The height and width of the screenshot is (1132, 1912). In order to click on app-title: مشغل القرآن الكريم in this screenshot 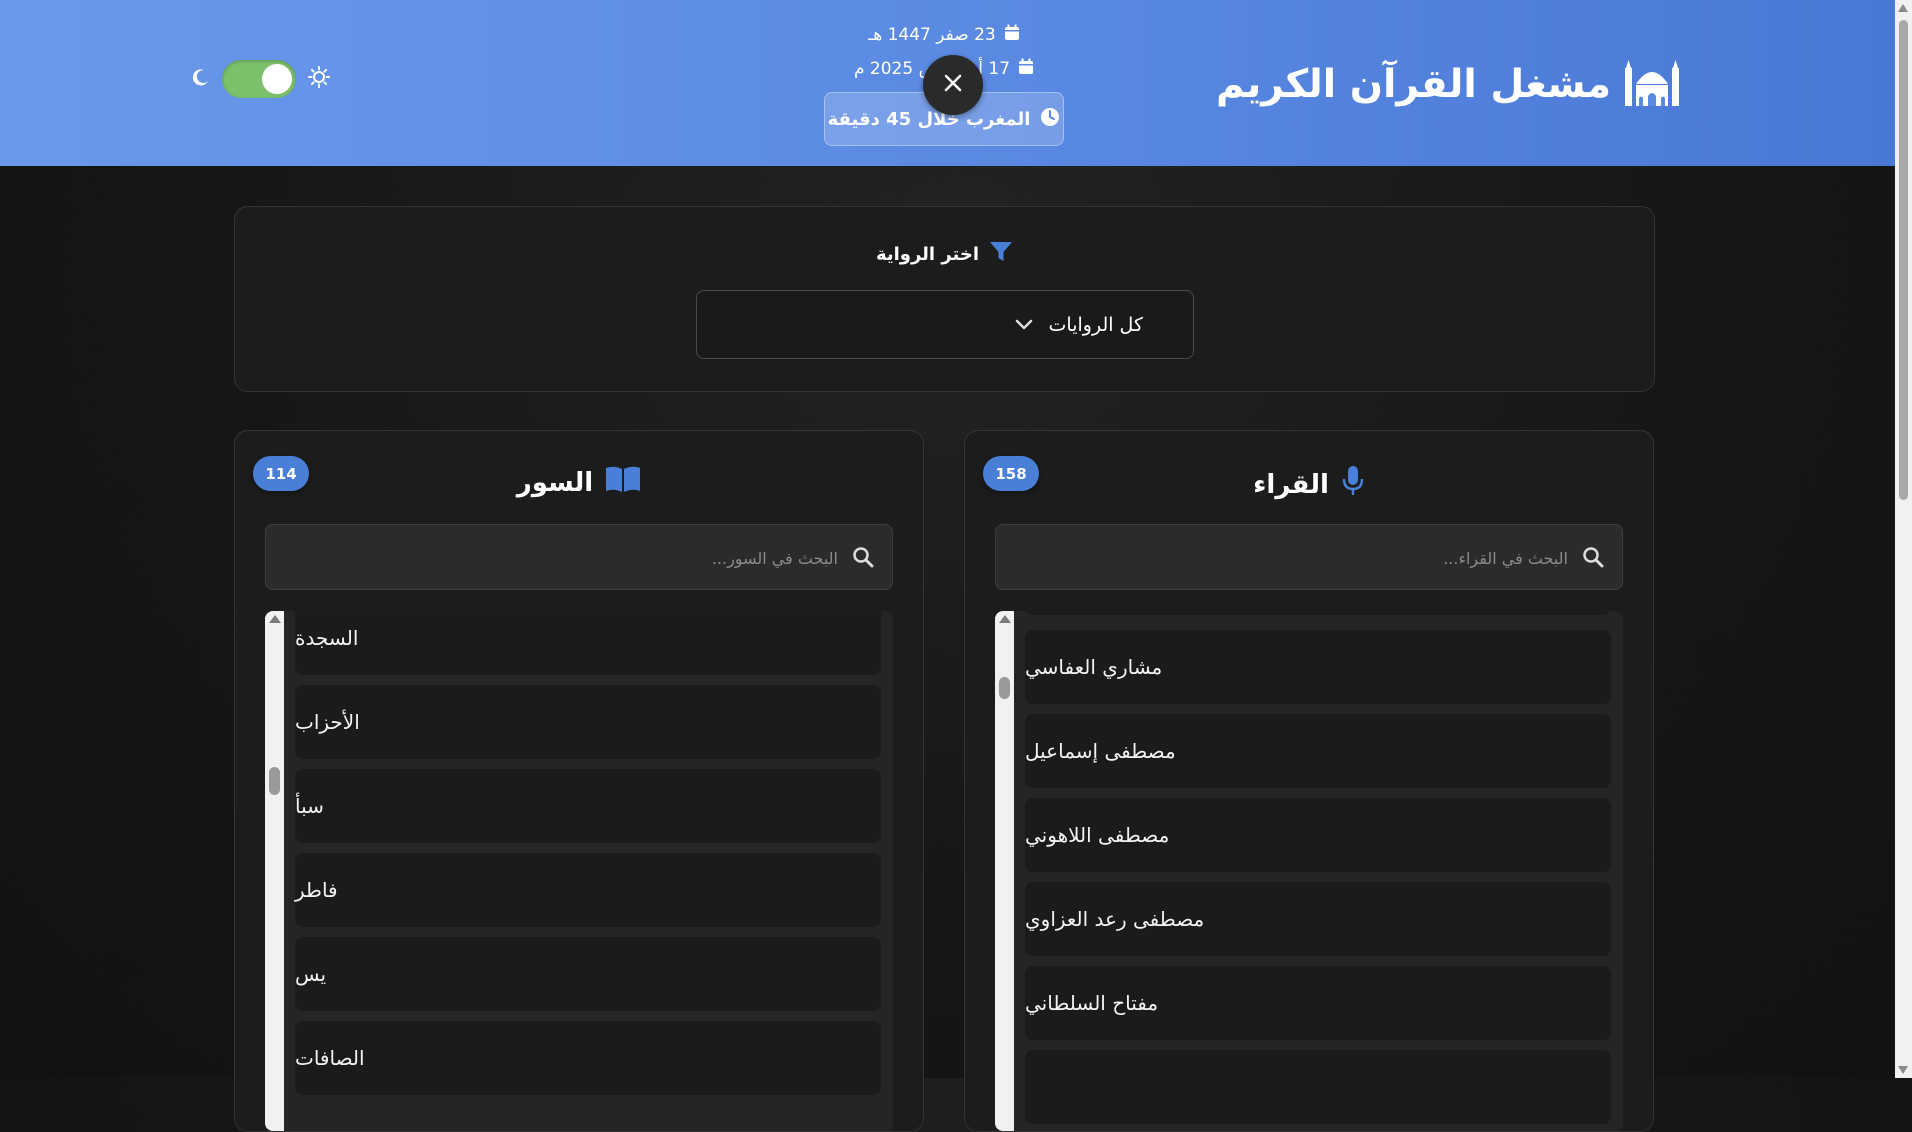, I will do `click(1413, 84)`.